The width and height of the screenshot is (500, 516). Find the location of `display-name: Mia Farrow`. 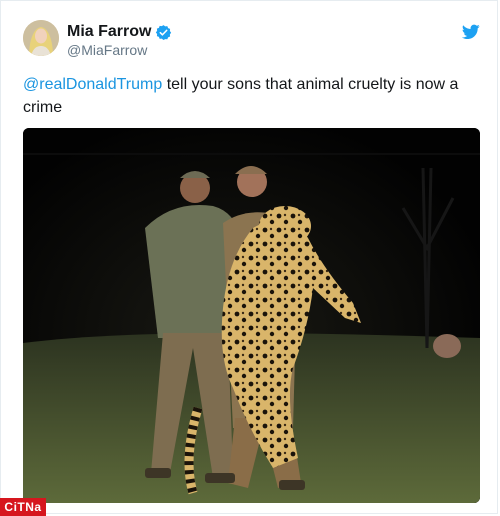

display-name: Mia Farrow is located at coordinates (109, 32).